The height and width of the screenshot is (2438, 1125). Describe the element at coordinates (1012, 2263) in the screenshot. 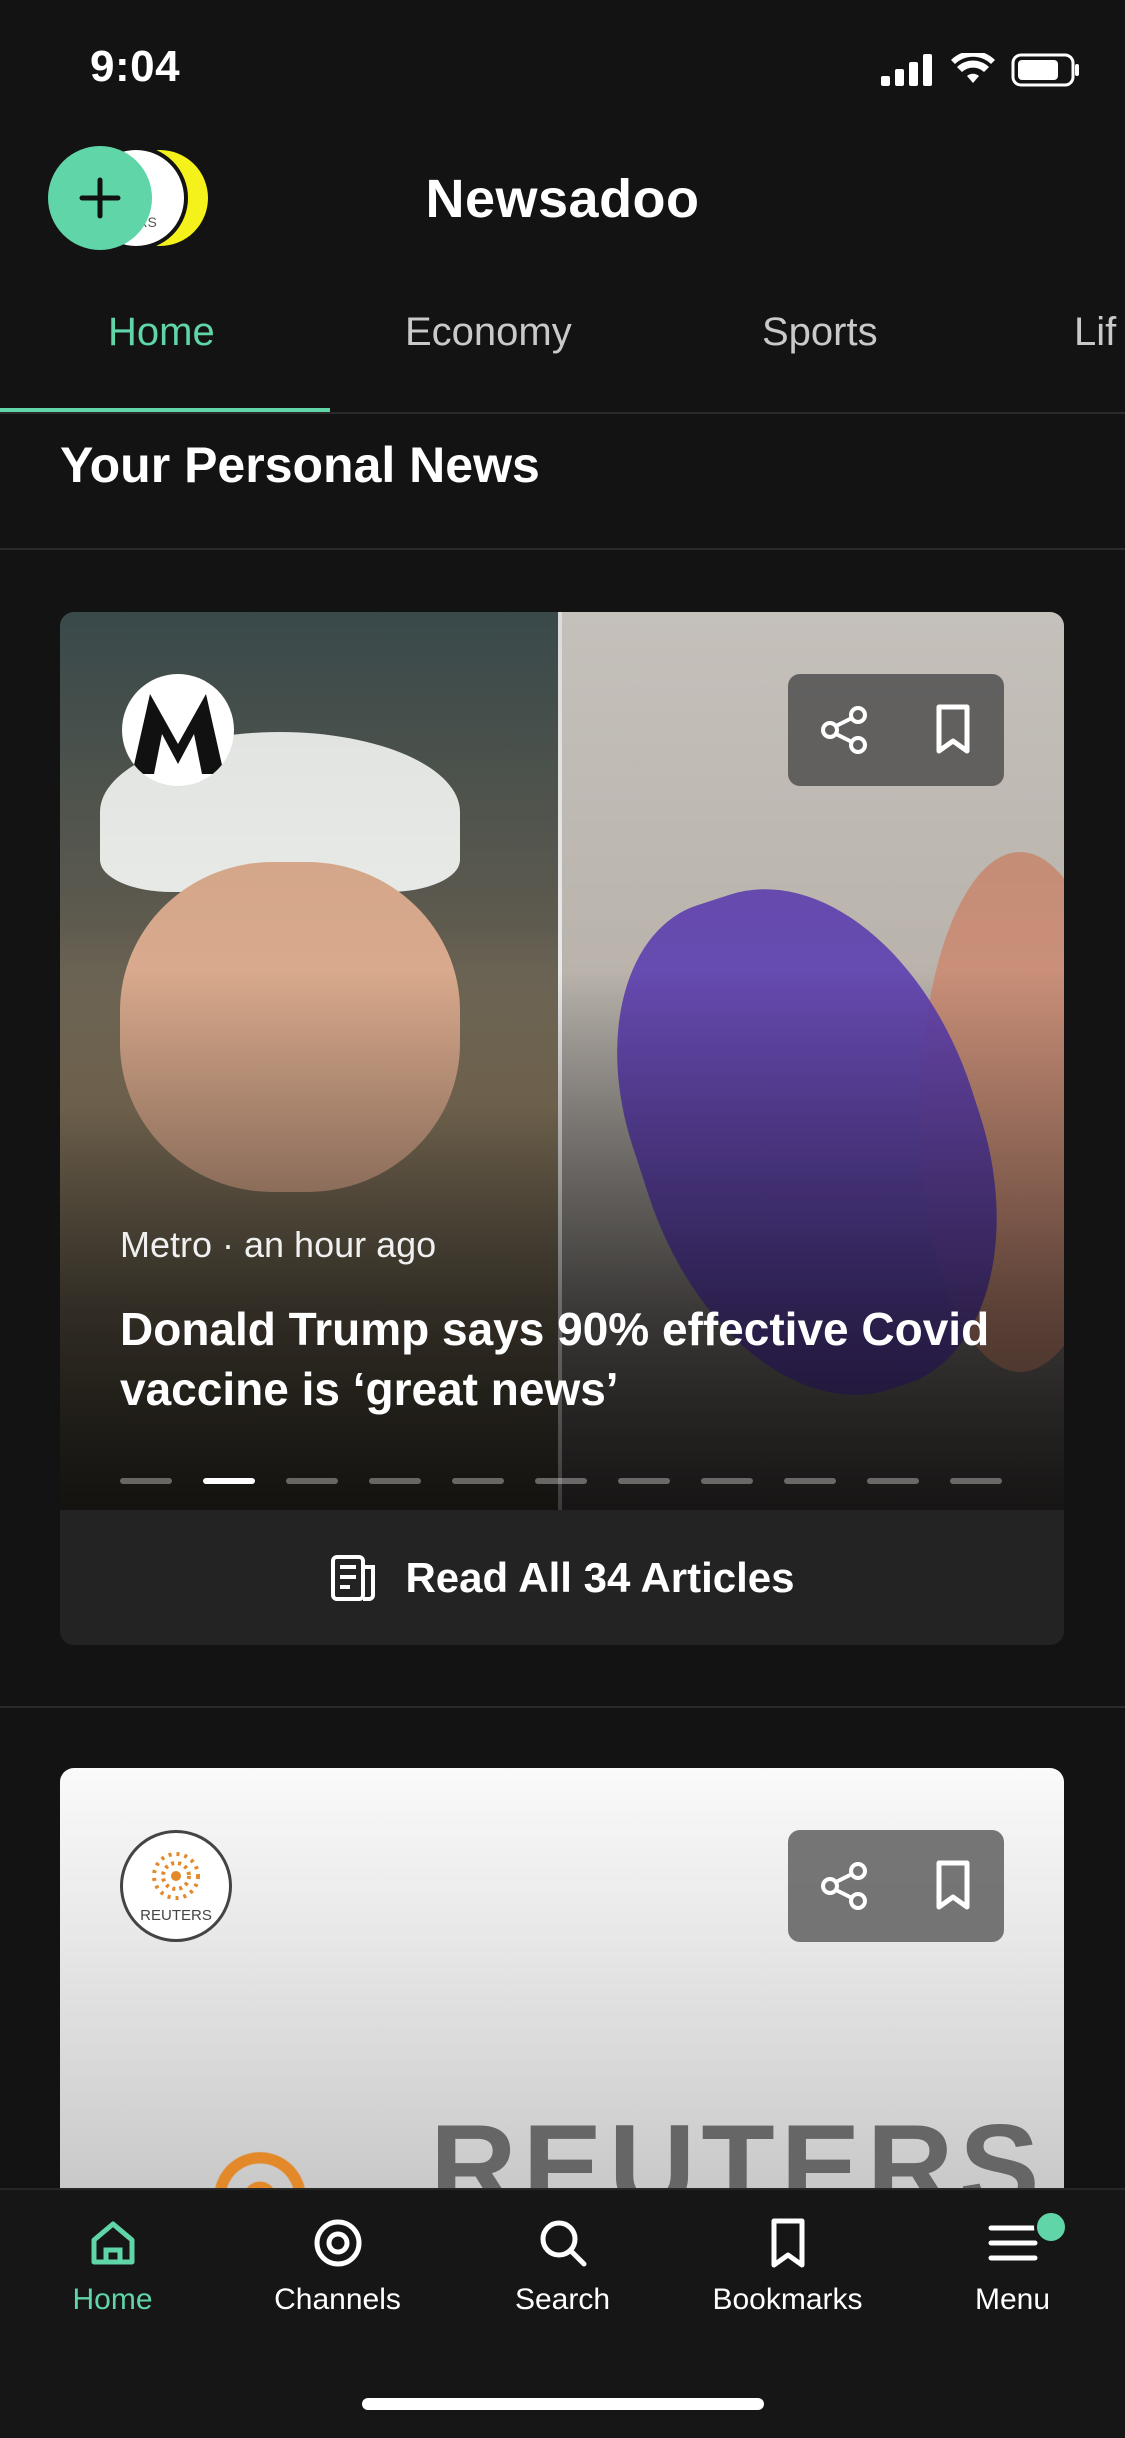

I see `nav-menu: Menu` at that location.